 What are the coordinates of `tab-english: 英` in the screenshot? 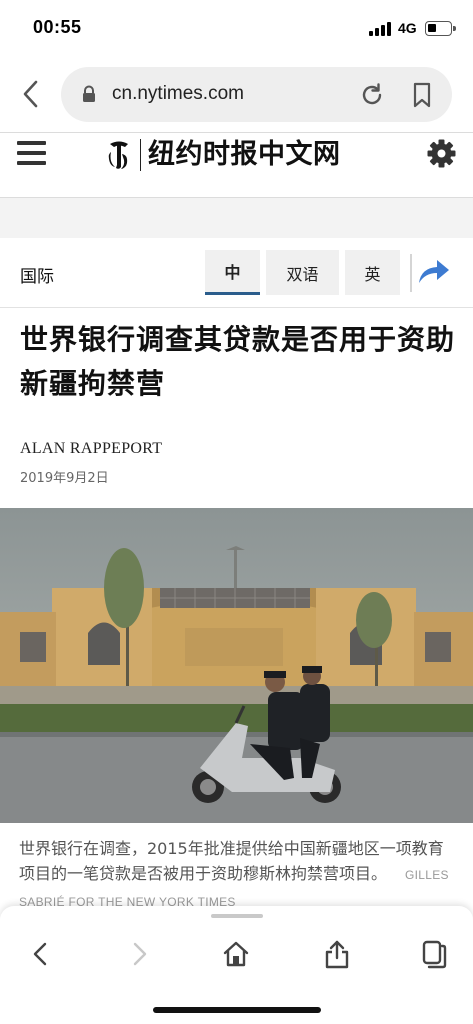 It's located at (372, 272).